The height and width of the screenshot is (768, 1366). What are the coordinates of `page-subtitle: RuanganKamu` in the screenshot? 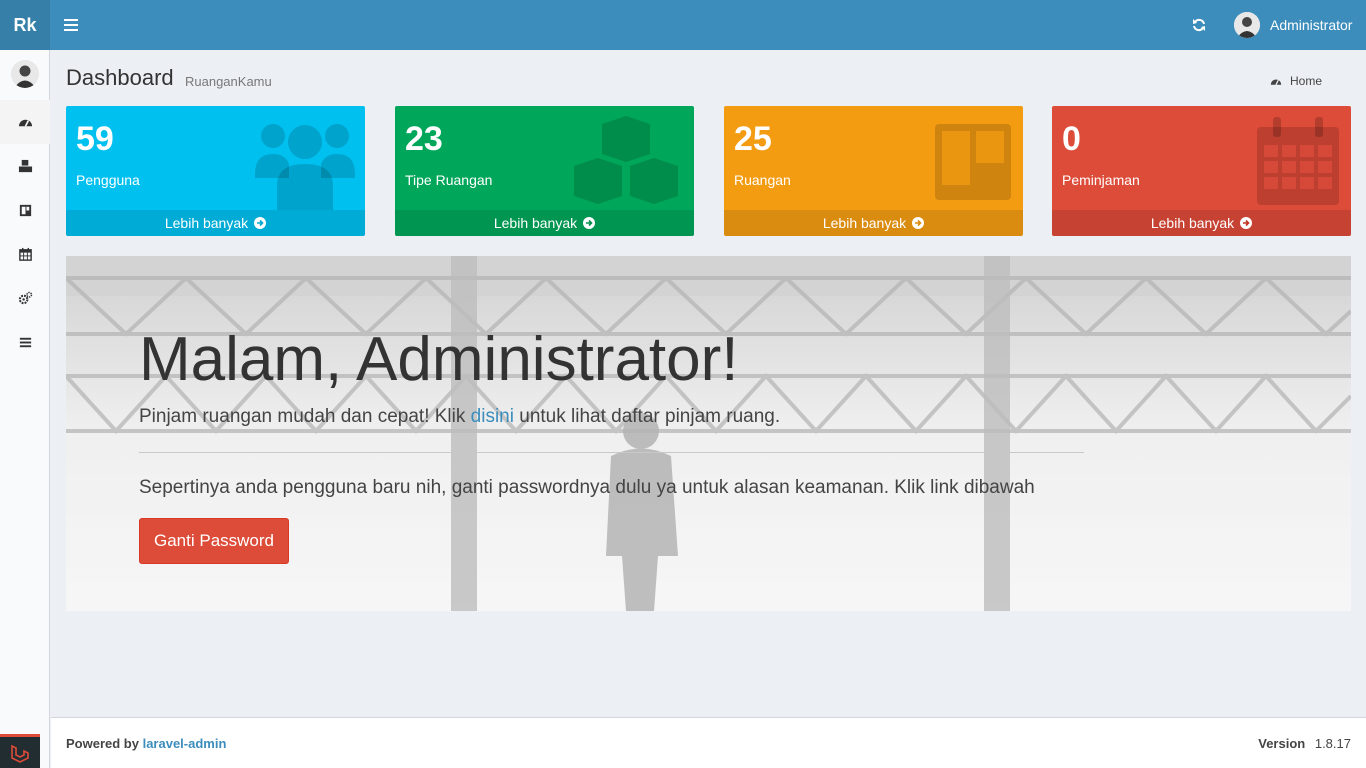 It's located at (228, 81).